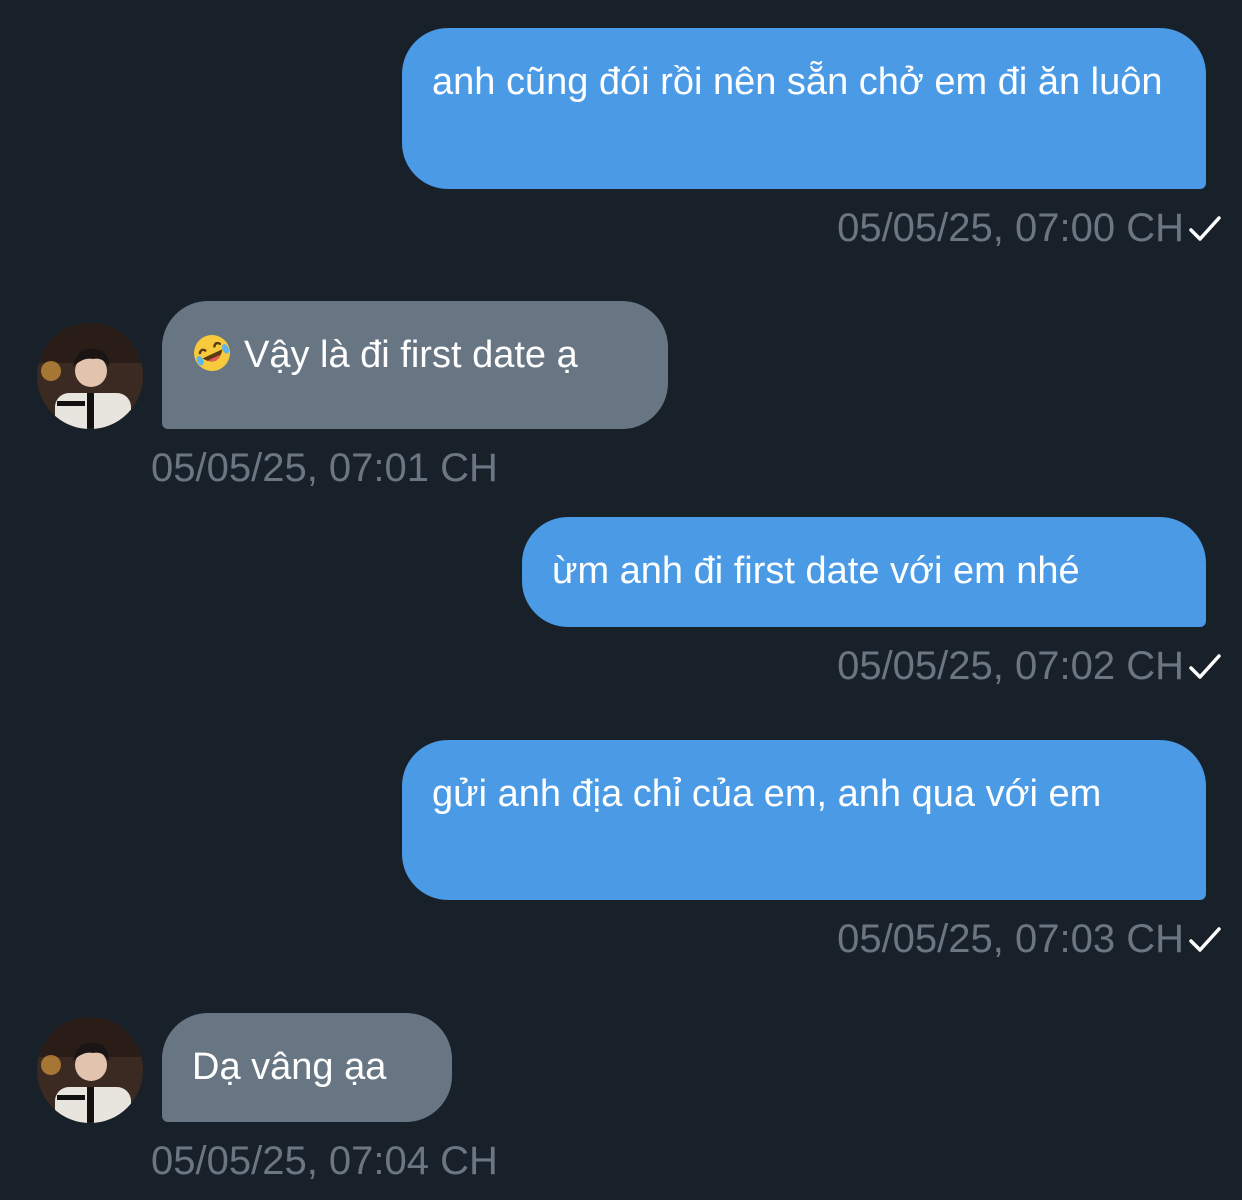  What do you see at coordinates (212, 353) in the screenshot?
I see `rolling-on-floor-laughing-emoji` at bounding box center [212, 353].